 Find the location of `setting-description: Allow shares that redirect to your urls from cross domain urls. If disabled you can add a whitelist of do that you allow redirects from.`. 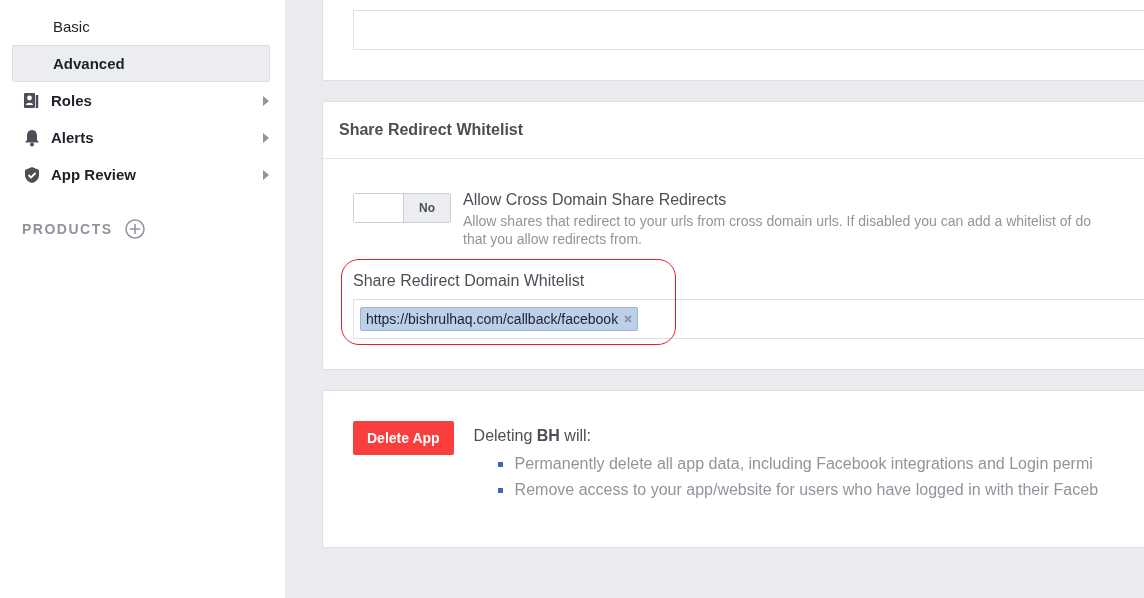

setting-description: Allow shares that redirect to your urls from cross domain urls. If disabled you can add a whitelist of do that you allow redirects from. is located at coordinates (777, 230).